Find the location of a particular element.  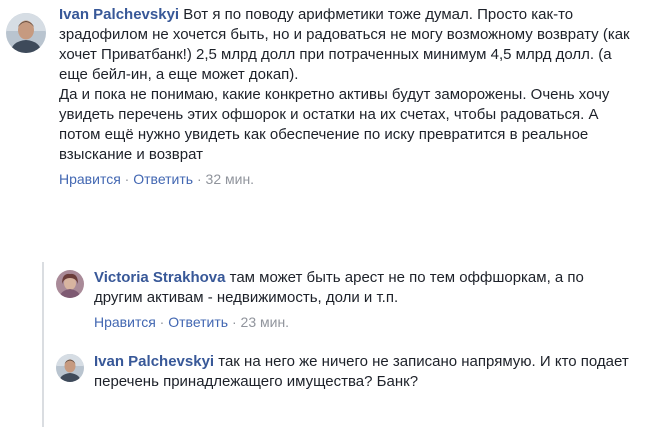

comment-actions: Нравится · Ответить · 32 мин. is located at coordinates (349, 179).